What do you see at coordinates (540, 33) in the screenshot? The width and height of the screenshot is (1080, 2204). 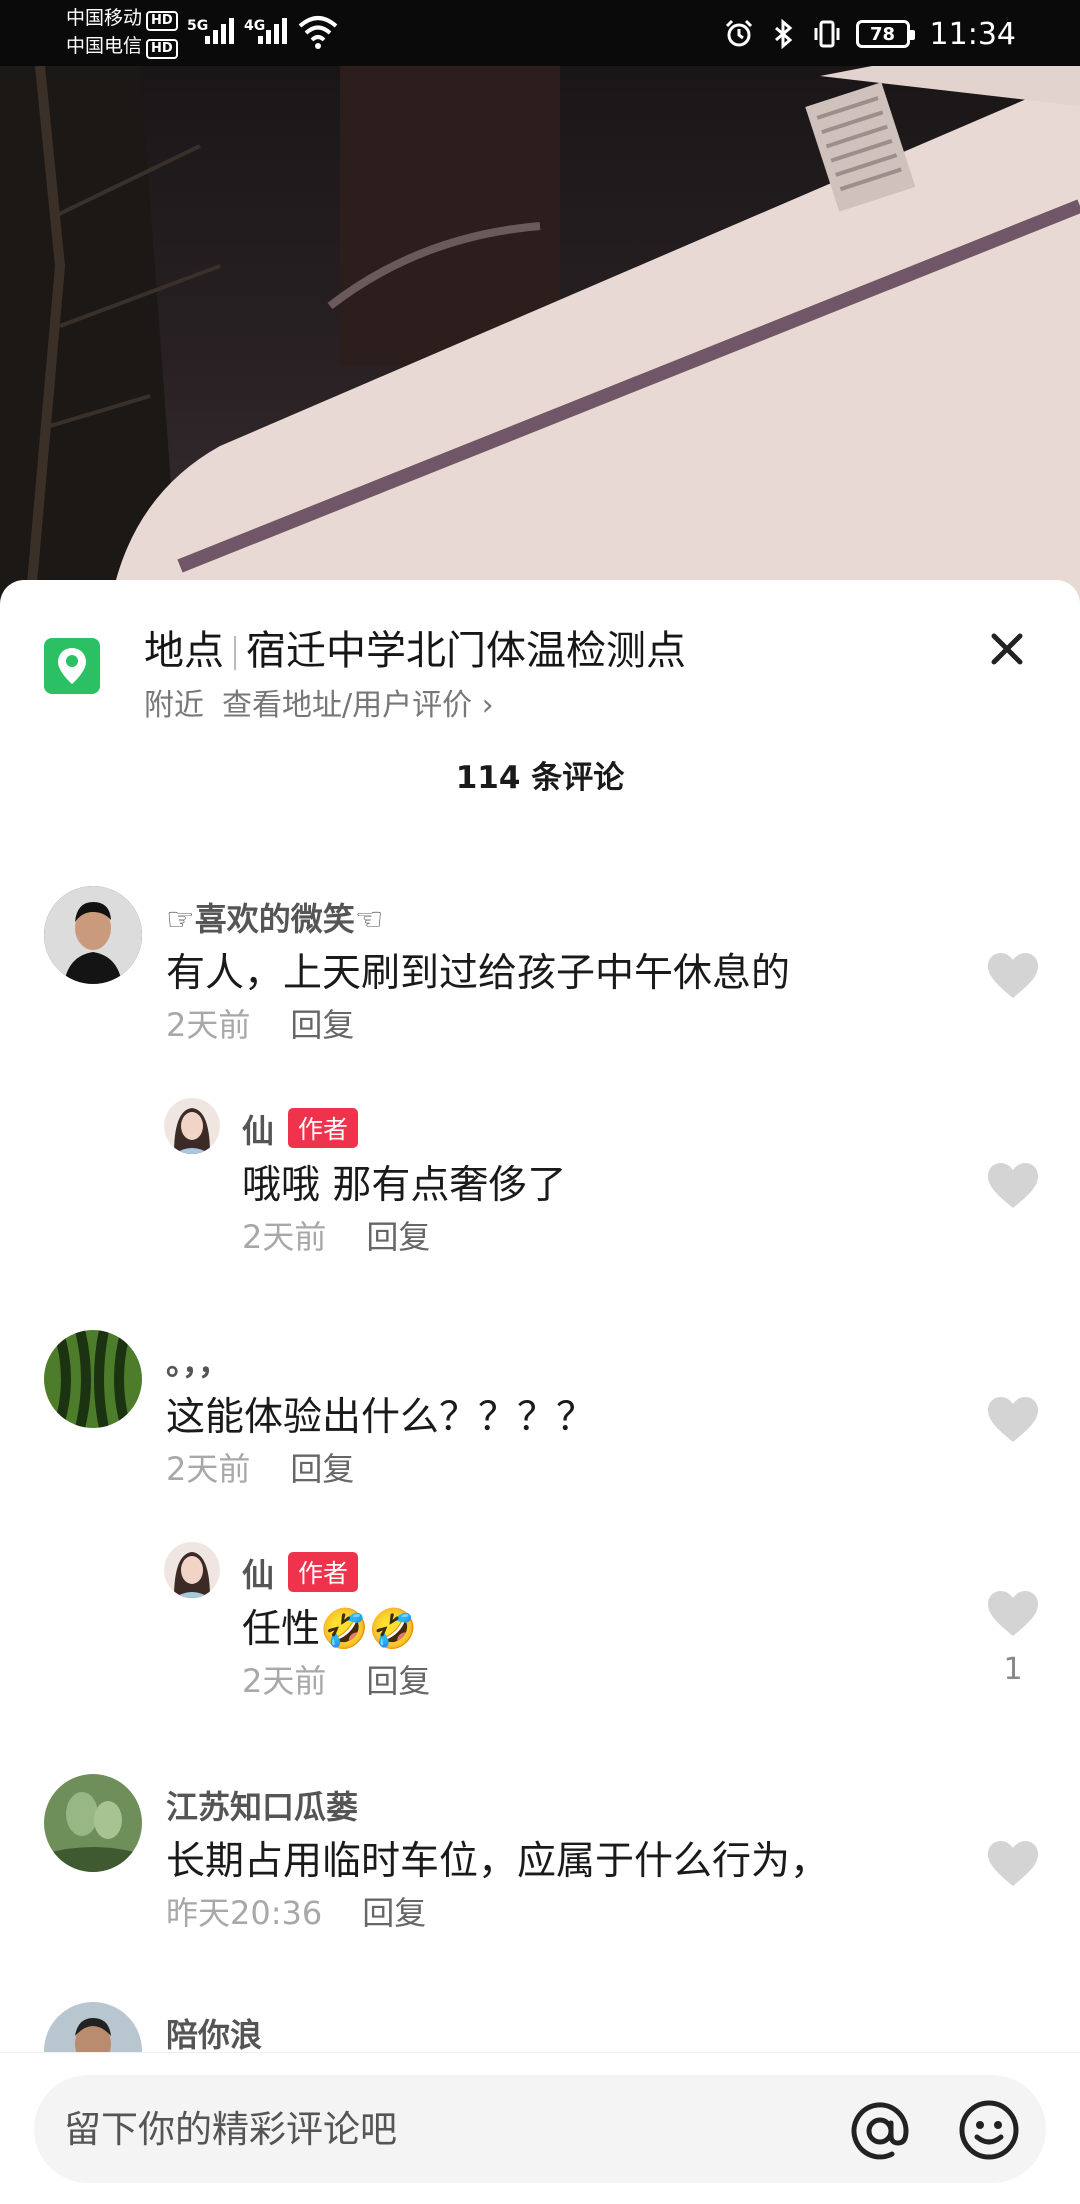 I see `status-bar: 中国移动 HD 中国电信 HD 5G 4G 78 11:34` at bounding box center [540, 33].